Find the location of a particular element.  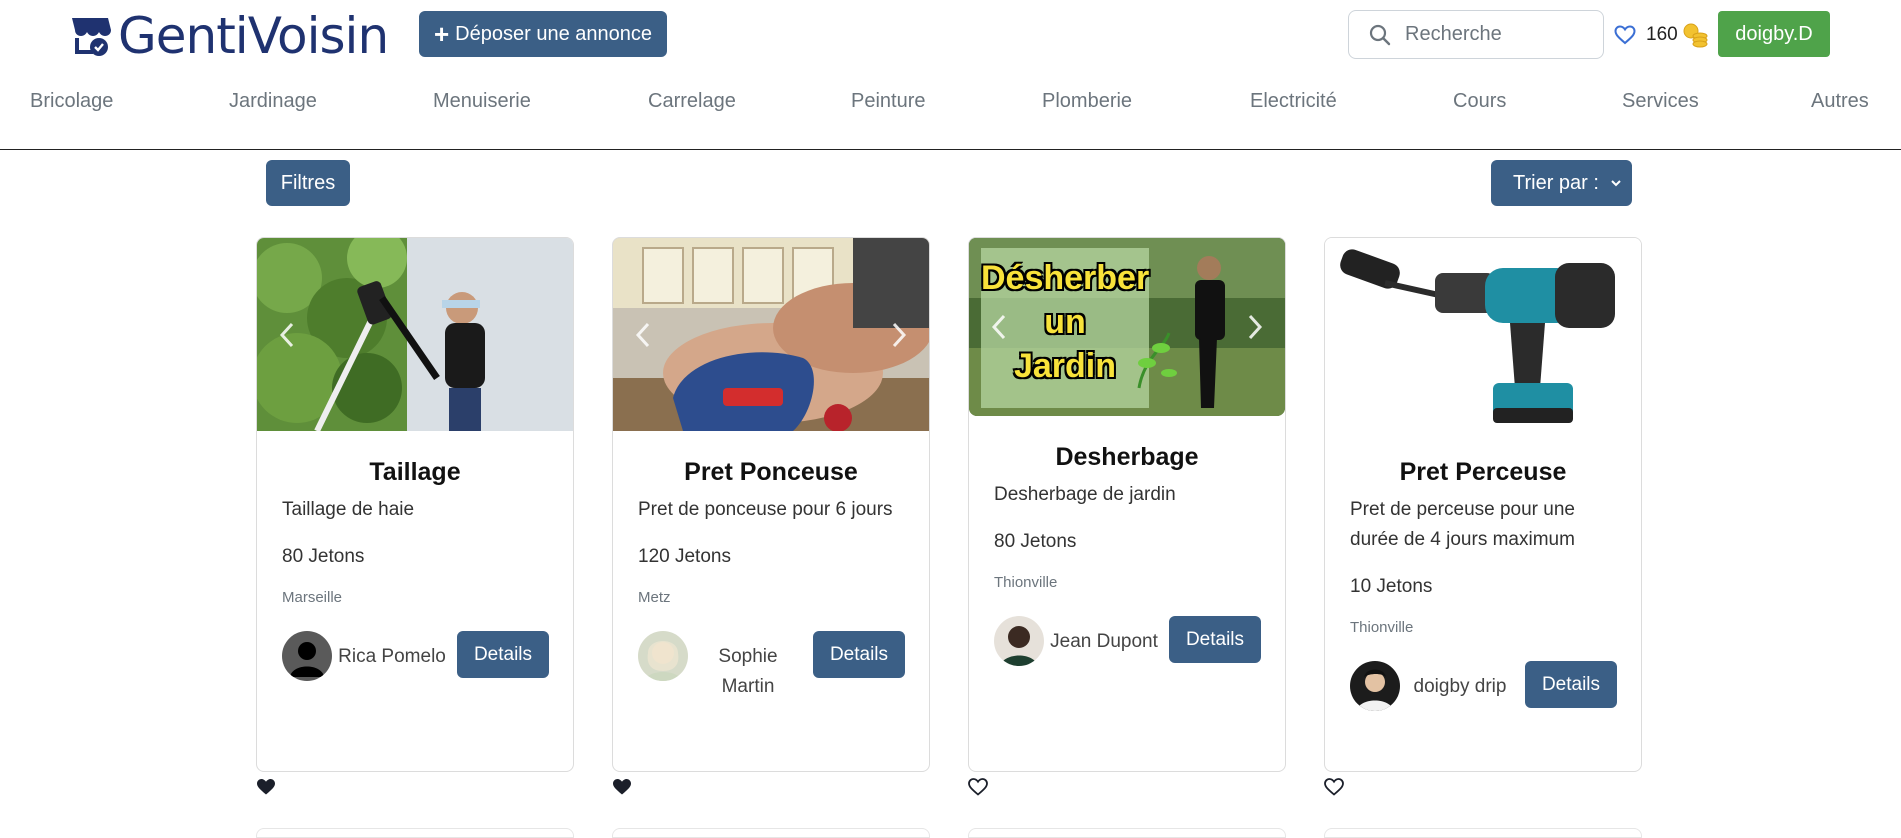

plus-icon: + is located at coordinates (441, 34).